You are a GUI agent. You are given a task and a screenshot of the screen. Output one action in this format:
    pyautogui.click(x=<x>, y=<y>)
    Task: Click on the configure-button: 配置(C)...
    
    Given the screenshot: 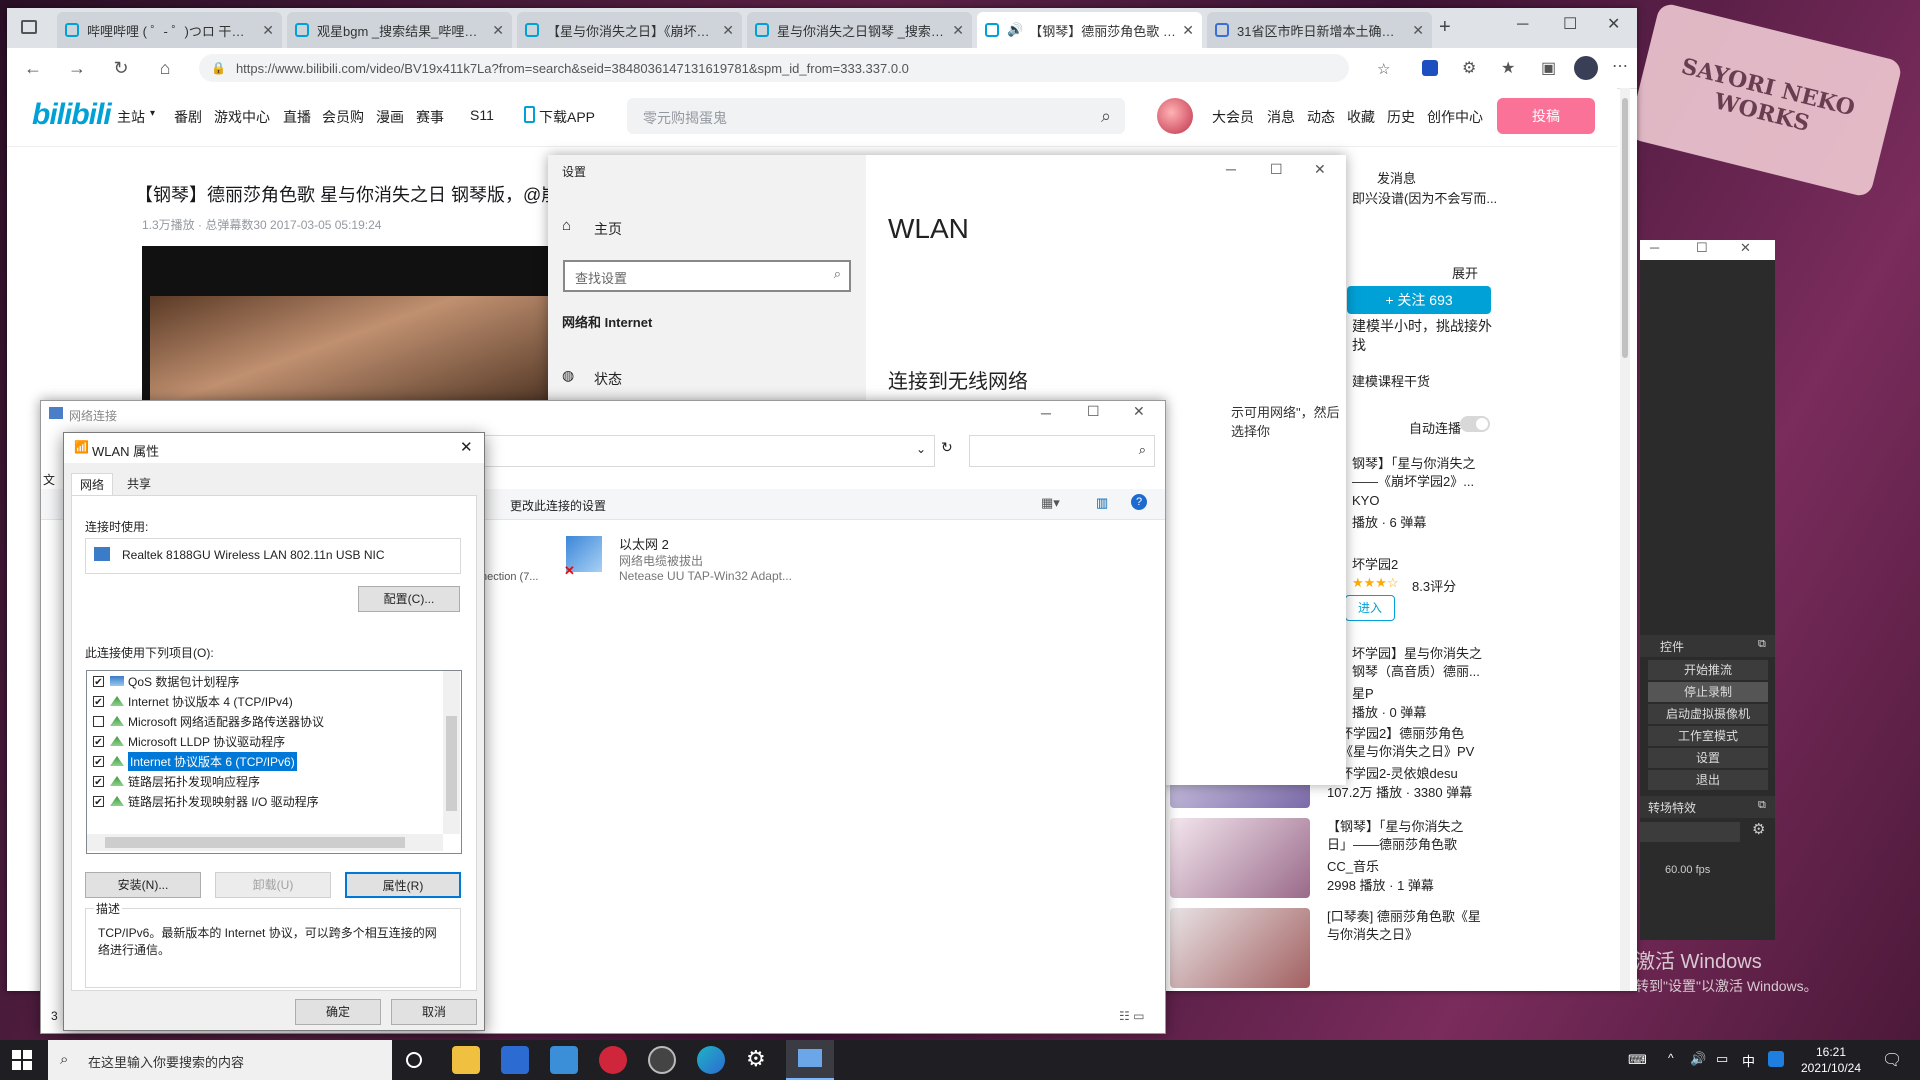 What is the action you would take?
    pyautogui.click(x=409, y=599)
    